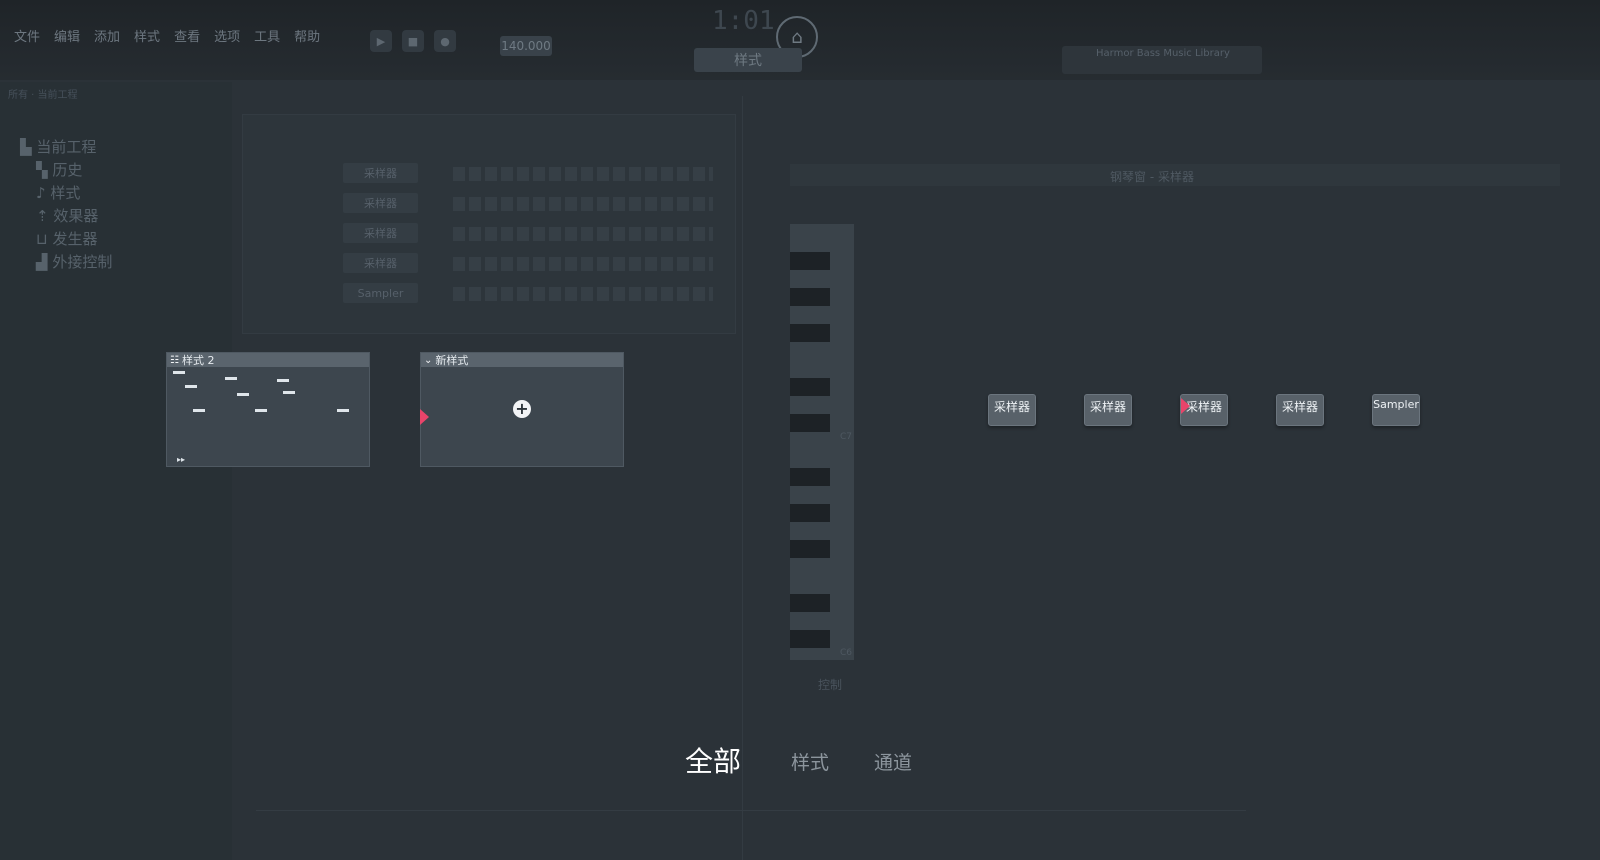  I want to click on tab-patterns: 样式, so click(810, 761).